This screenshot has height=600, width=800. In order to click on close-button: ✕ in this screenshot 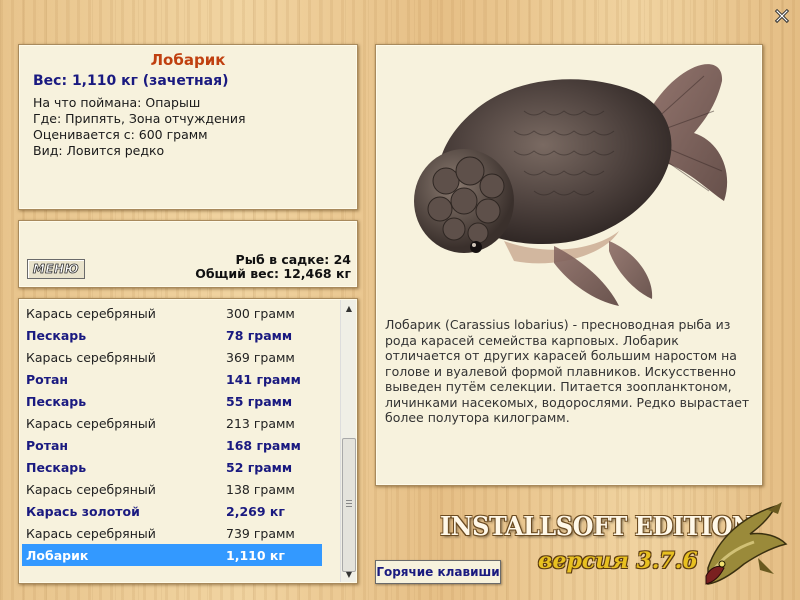, I will do `click(782, 17)`.